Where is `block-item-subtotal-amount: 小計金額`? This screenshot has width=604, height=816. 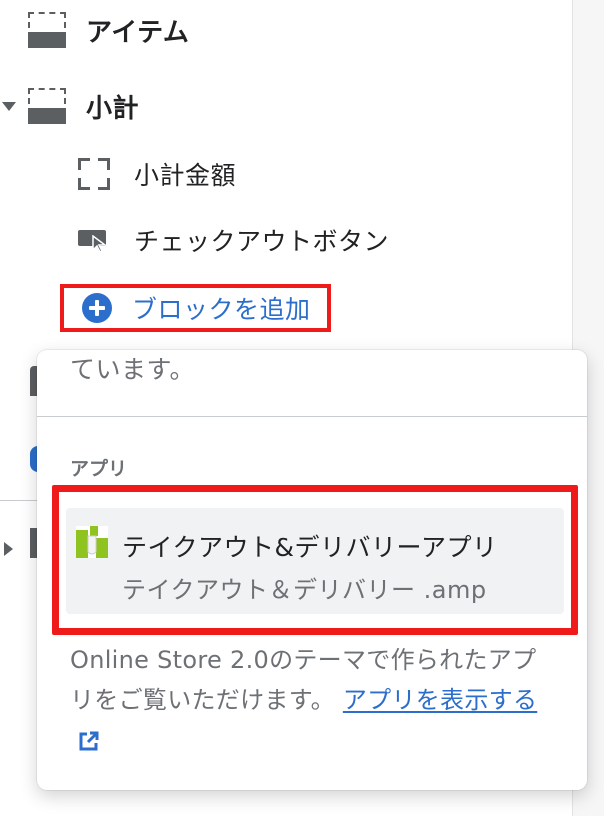
block-item-subtotal-amount: 小計金額 is located at coordinates (157, 174).